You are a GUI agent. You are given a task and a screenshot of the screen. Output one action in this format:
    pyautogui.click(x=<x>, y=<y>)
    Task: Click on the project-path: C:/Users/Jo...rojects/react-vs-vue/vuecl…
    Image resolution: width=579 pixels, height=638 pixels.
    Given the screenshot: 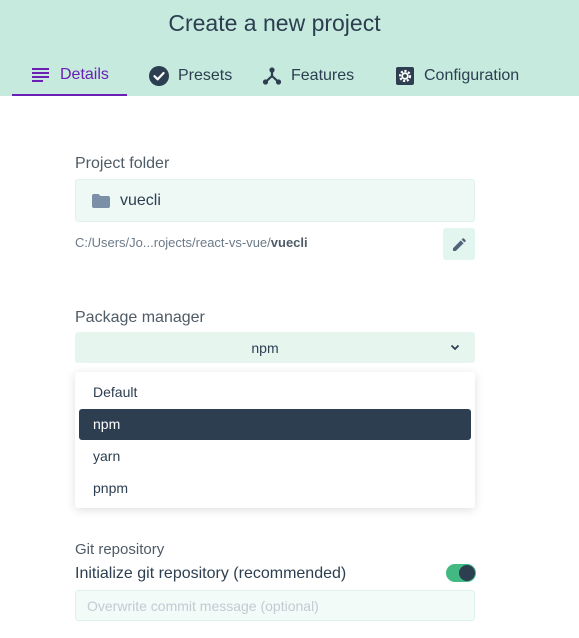 What is the action you would take?
    pyautogui.click(x=191, y=242)
    